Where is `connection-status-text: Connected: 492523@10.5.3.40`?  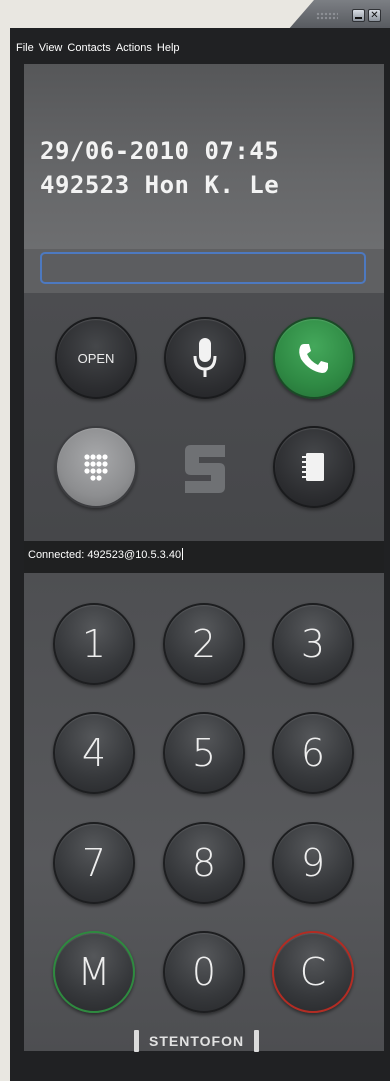 connection-status-text: Connected: 492523@10.5.3.40 is located at coordinates (105, 555).